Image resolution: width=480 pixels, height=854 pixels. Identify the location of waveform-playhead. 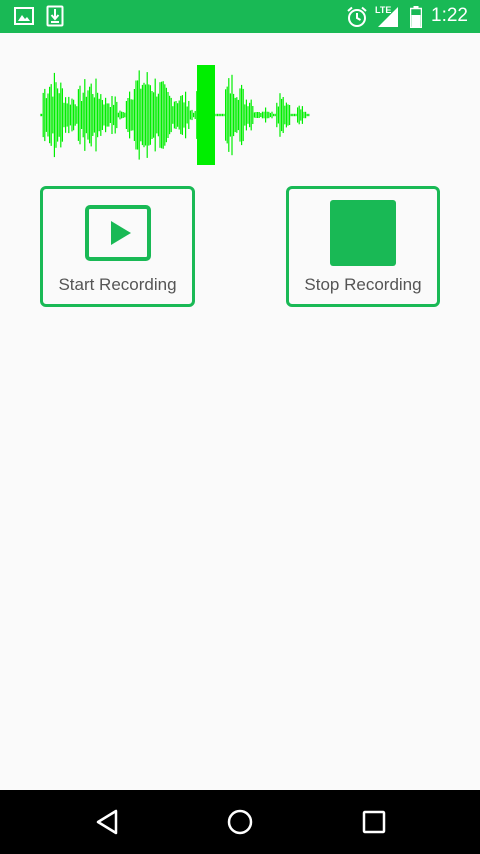
(206, 115).